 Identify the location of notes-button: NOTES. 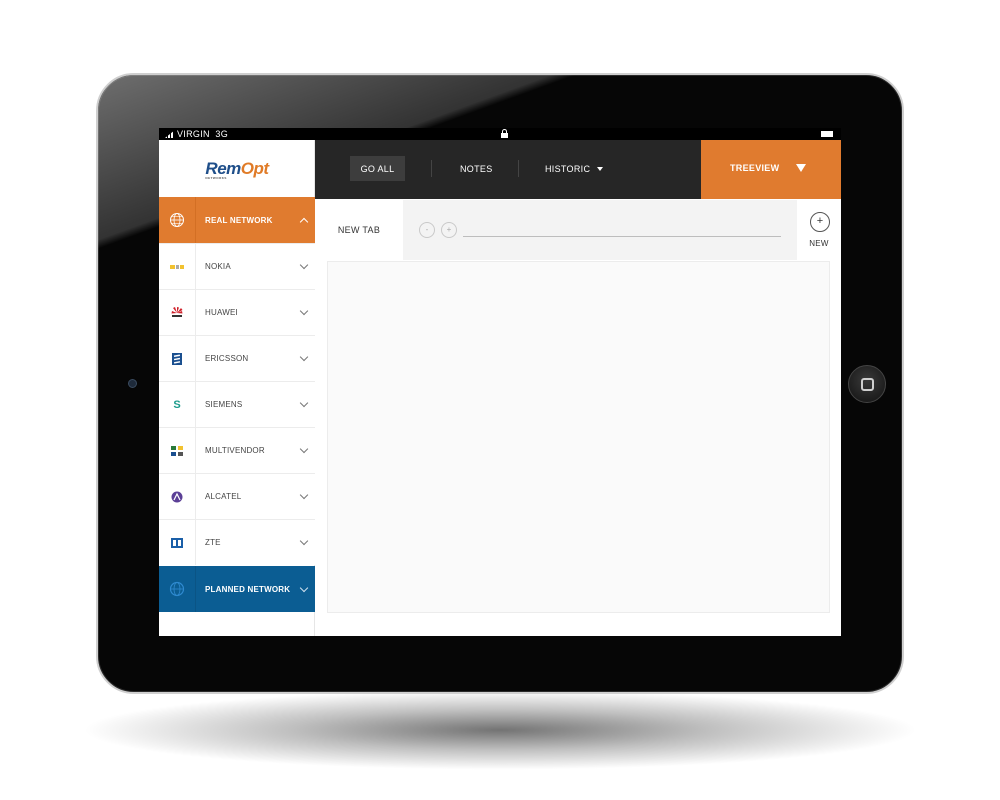
(476, 168).